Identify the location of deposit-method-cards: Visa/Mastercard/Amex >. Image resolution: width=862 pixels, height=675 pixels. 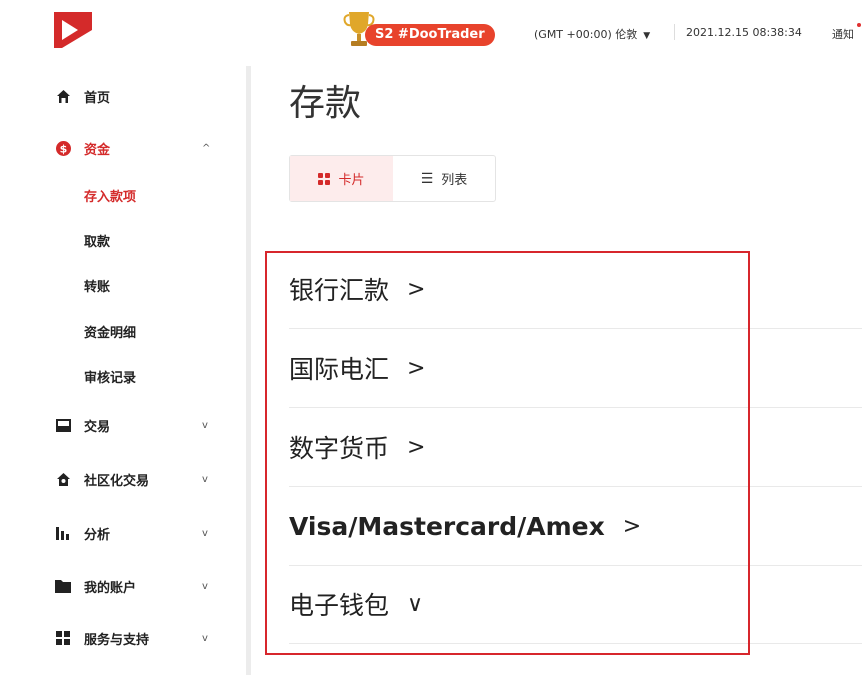
(575, 526).